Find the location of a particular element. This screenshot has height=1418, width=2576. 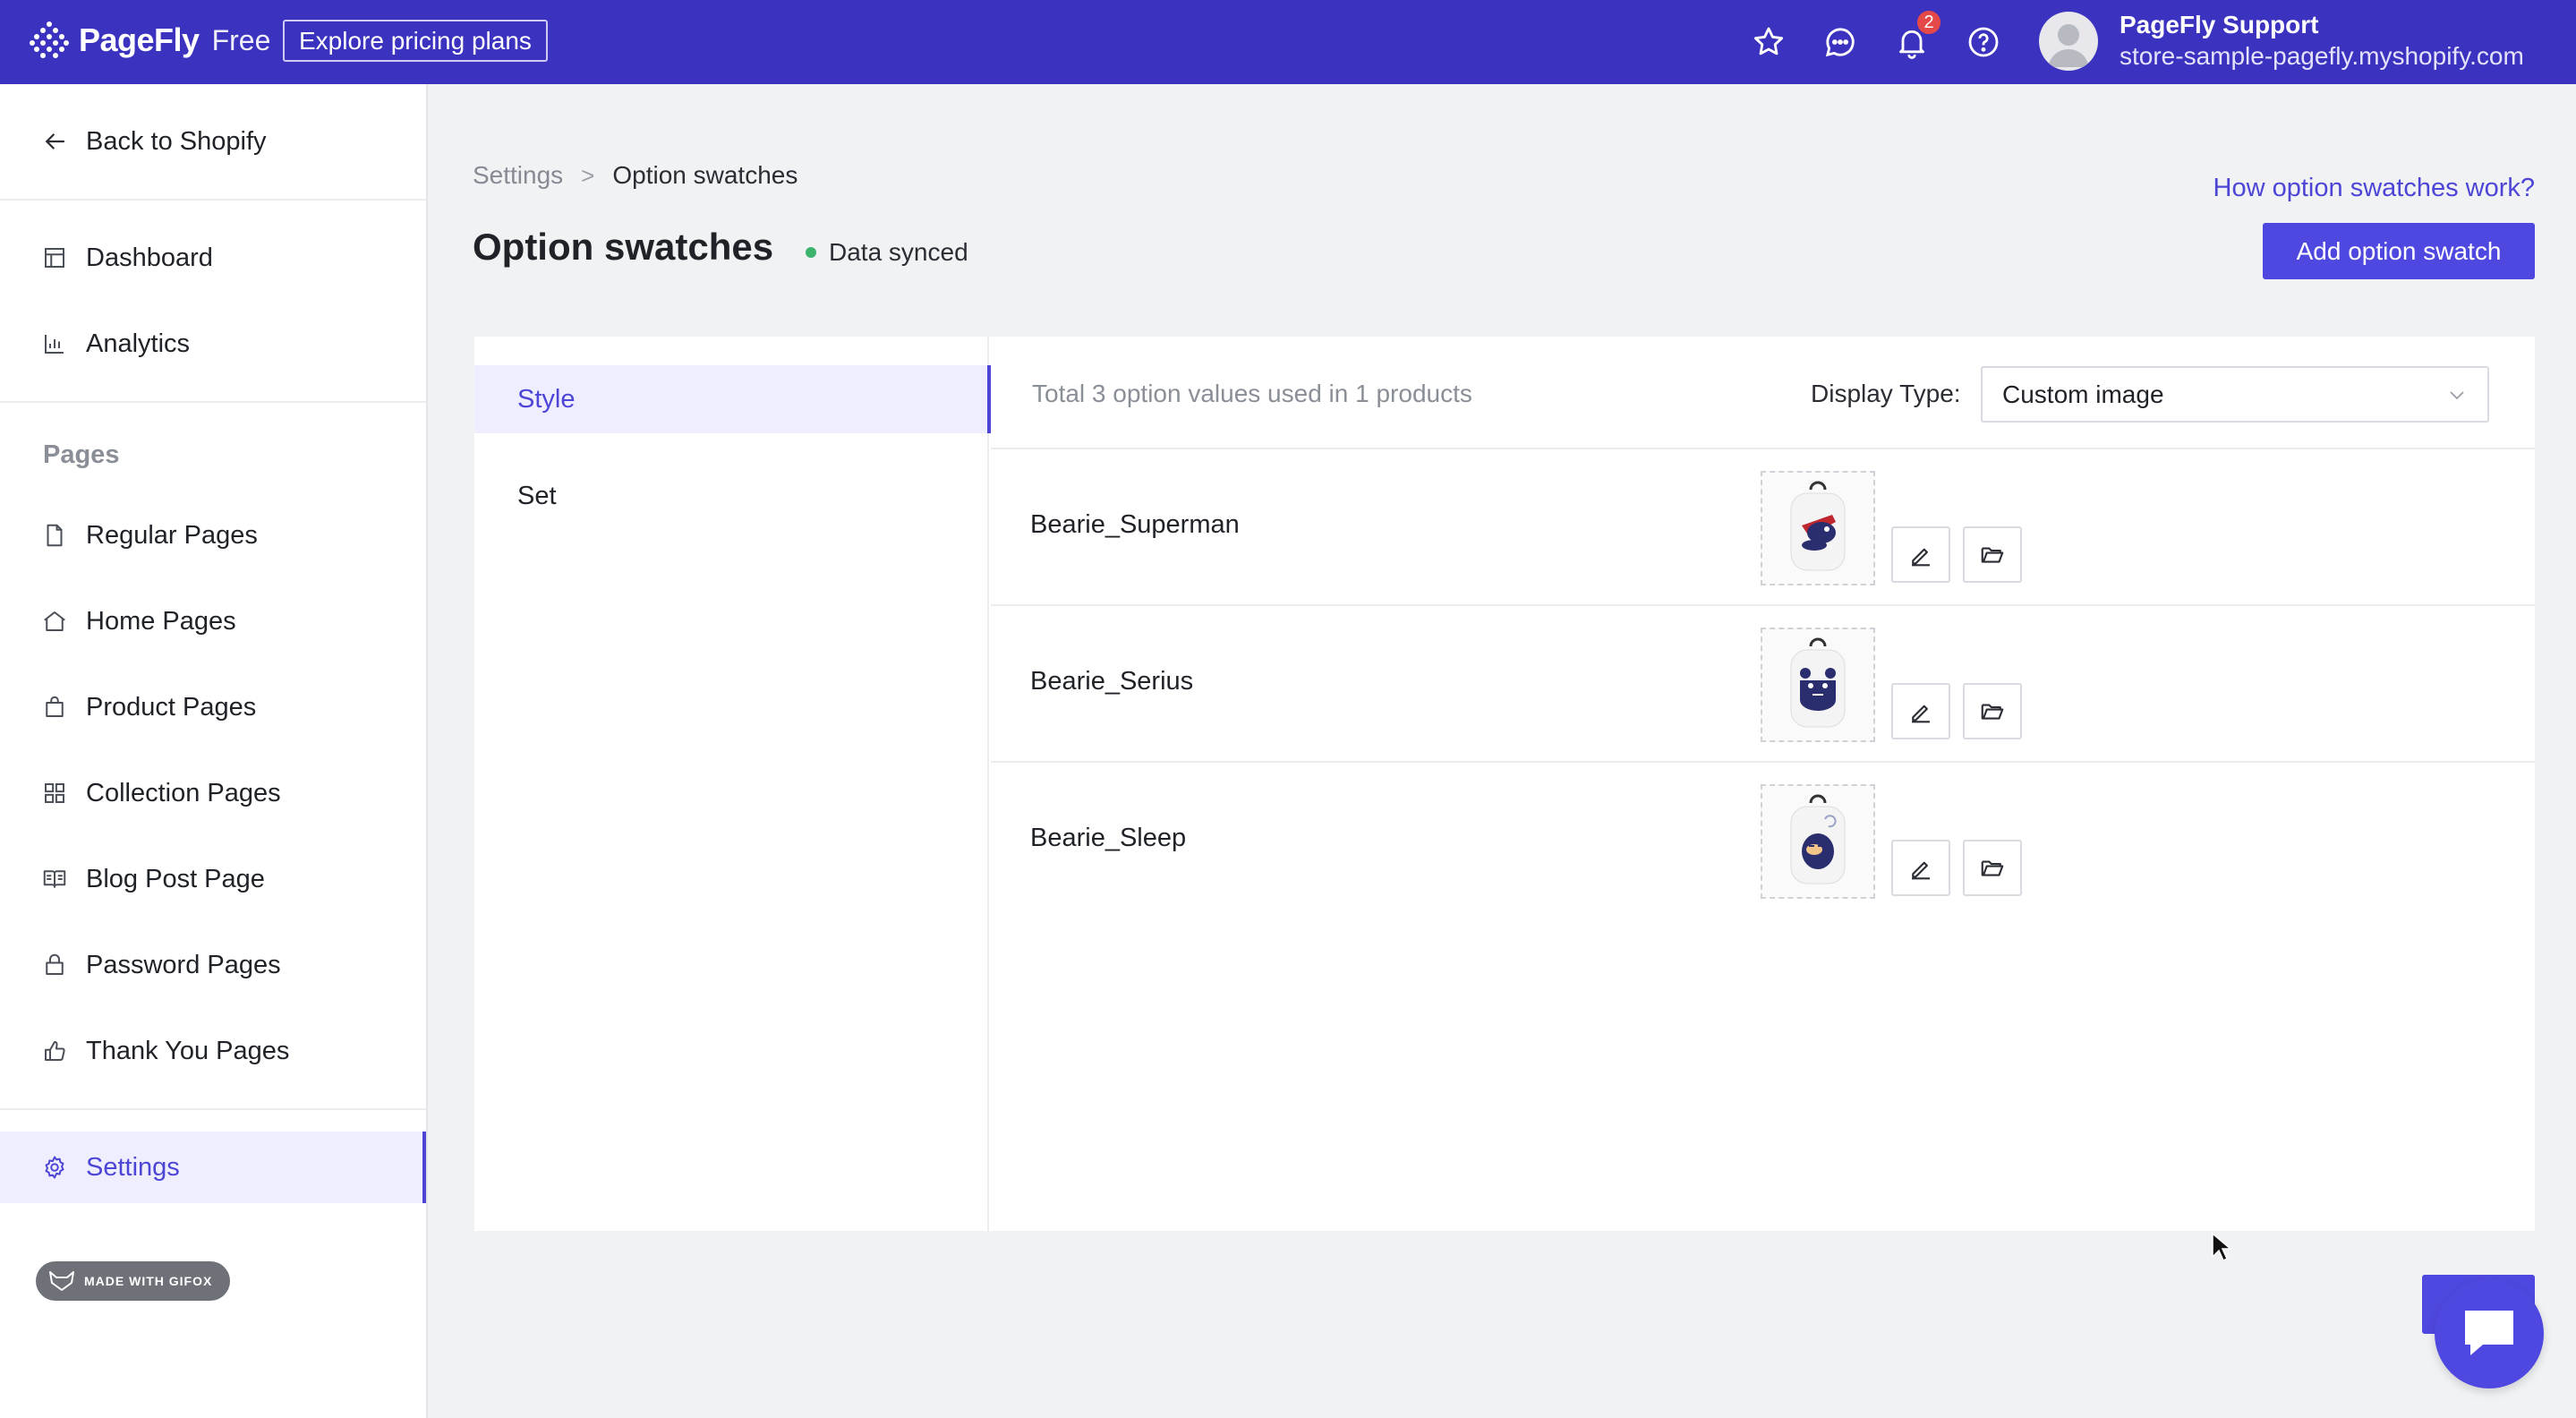

sync-status-label: Data synced is located at coordinates (898, 252).